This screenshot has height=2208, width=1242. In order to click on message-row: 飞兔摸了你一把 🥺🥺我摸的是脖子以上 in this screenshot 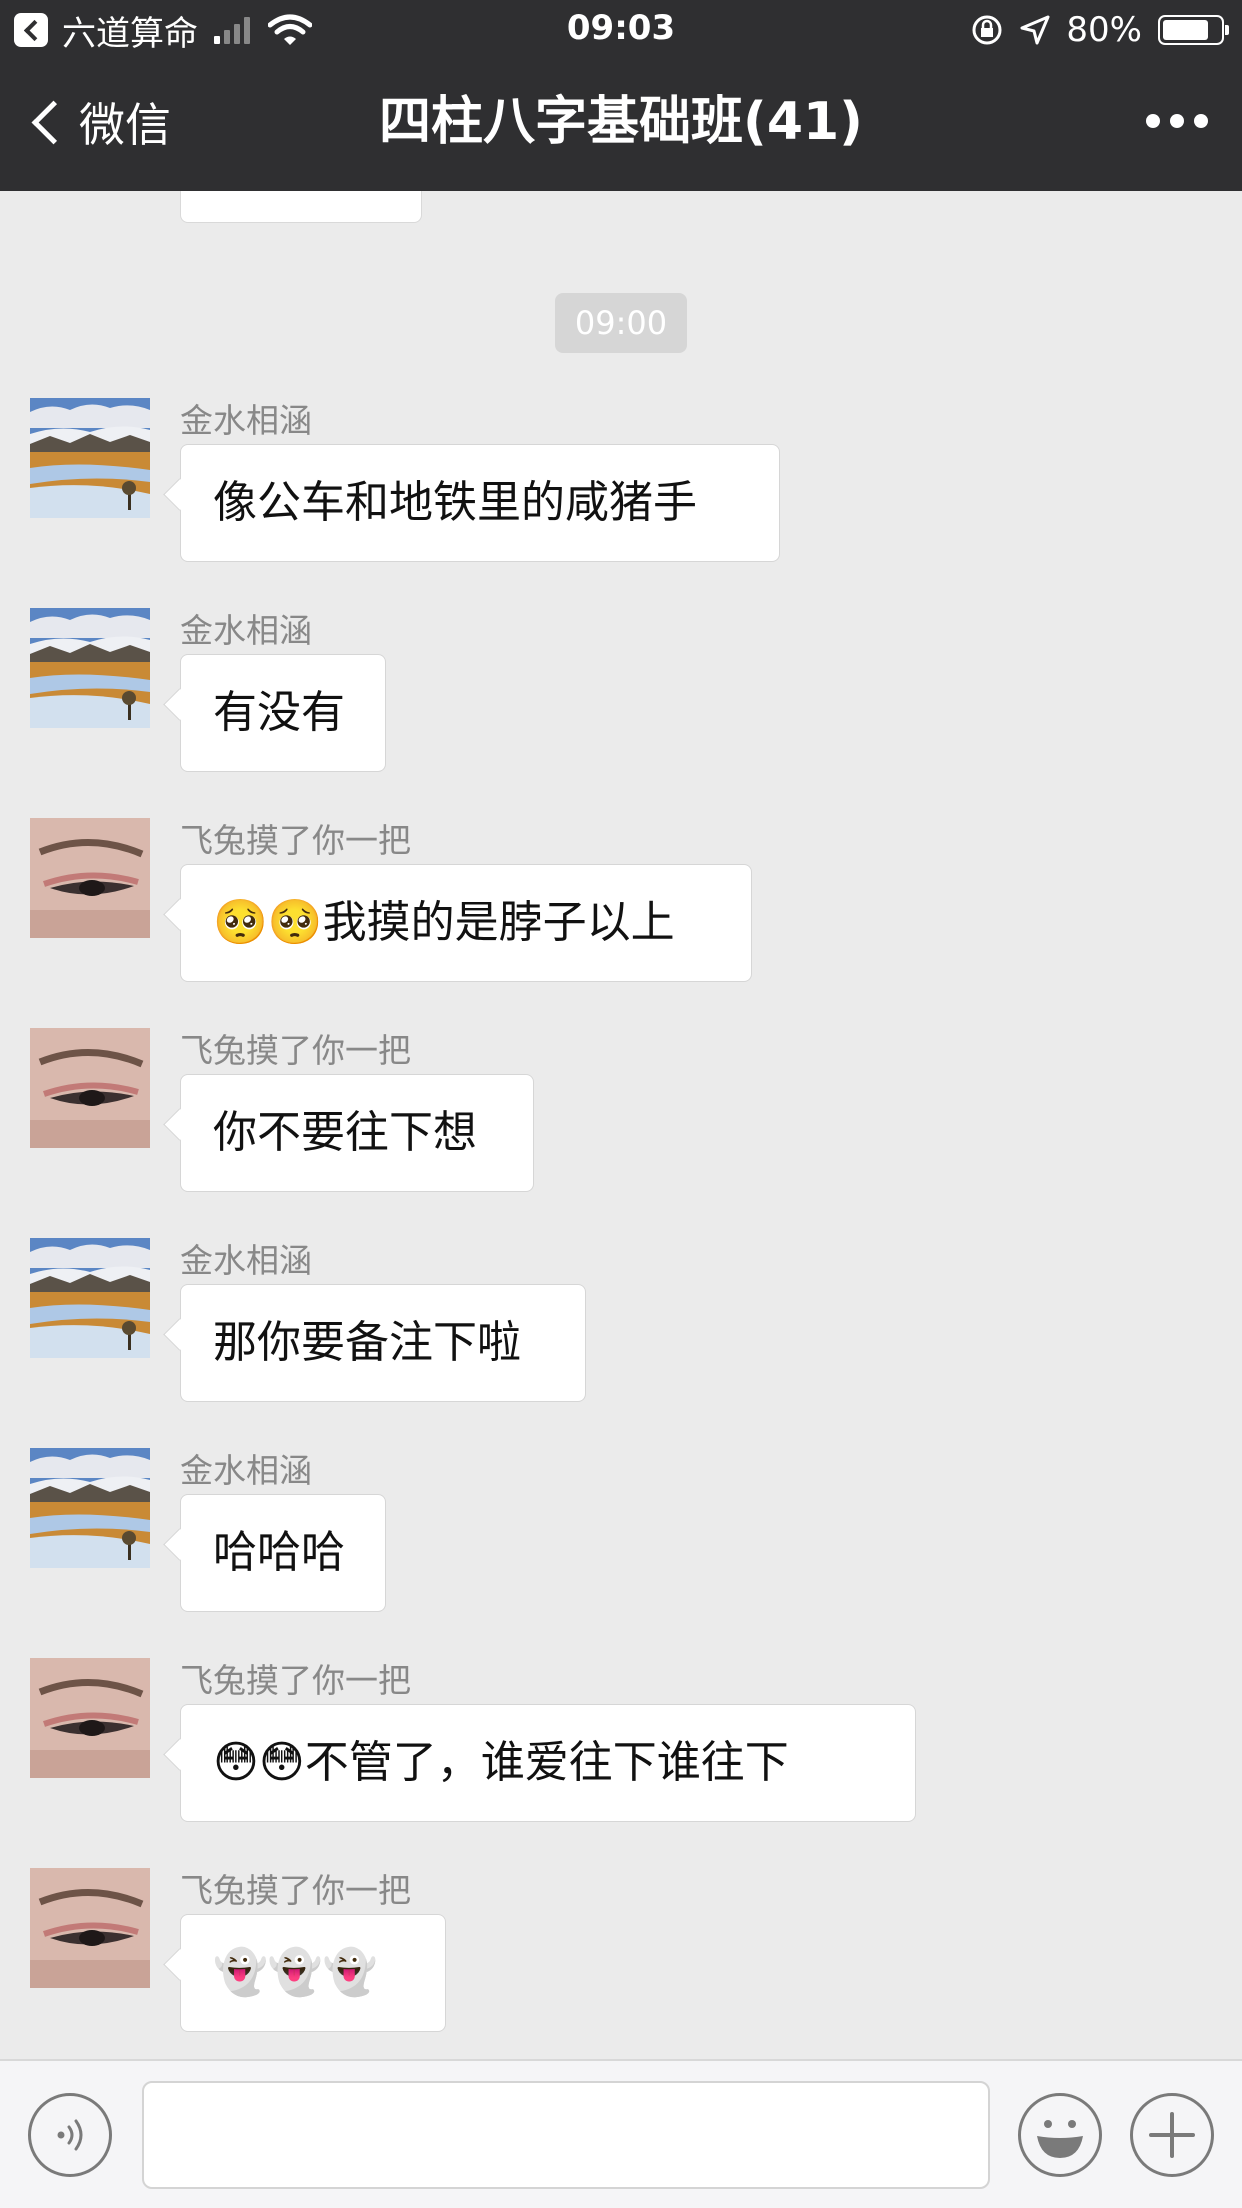, I will do `click(621, 907)`.